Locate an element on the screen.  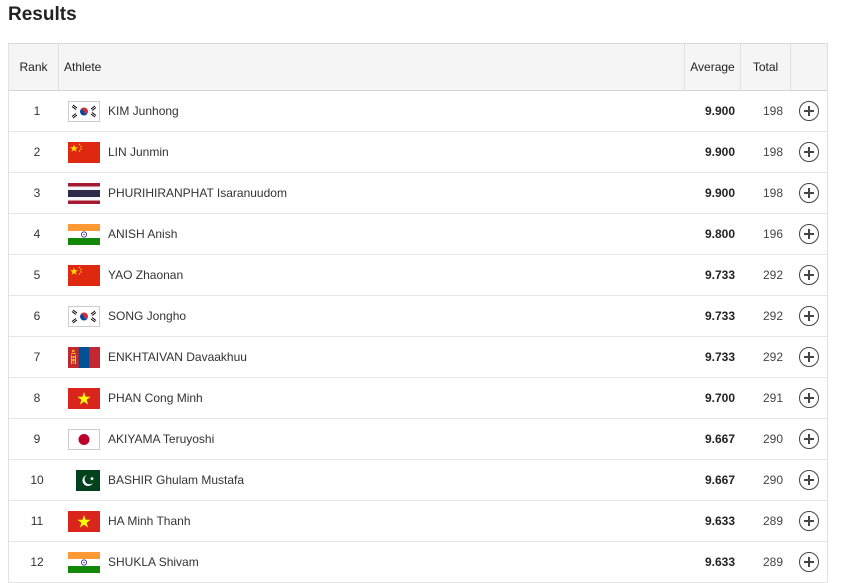
table-row: 1 KIM Junhong 9.900 198 is located at coordinates (418, 111).